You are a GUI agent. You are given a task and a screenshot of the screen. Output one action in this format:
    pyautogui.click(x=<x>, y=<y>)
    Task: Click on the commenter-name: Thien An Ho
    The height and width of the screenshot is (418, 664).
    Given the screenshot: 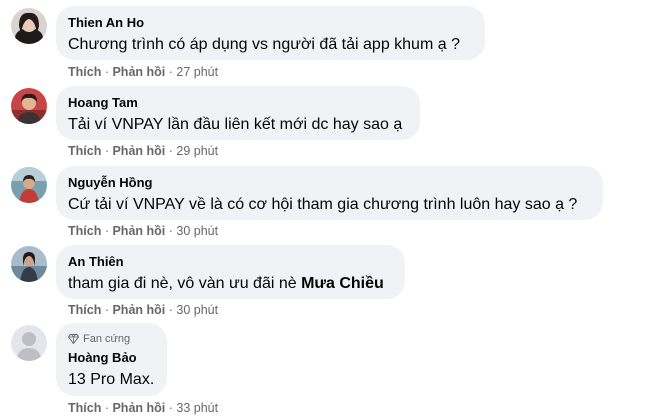 What is the action you would take?
    pyautogui.click(x=270, y=22)
    